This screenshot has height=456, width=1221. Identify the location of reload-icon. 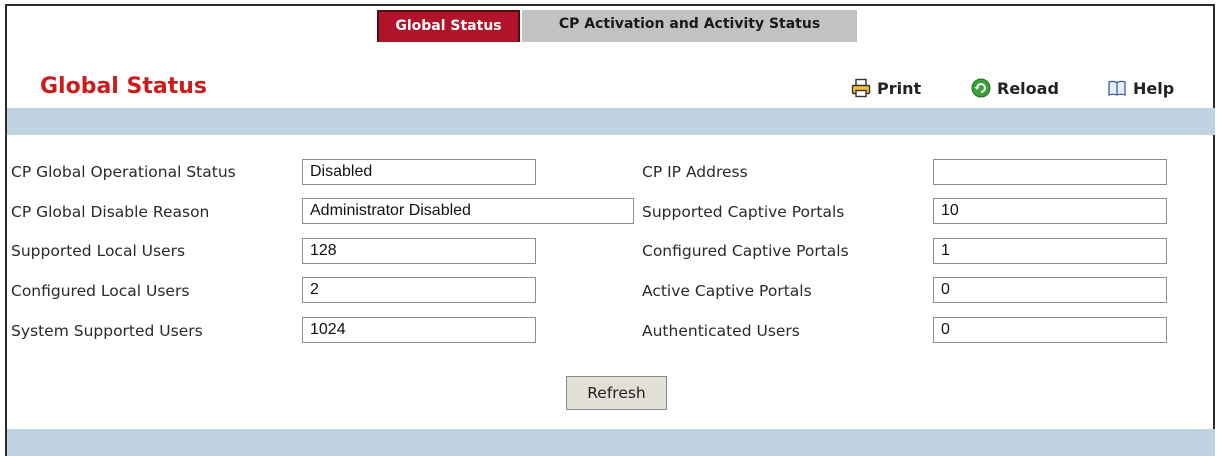
(981, 88).